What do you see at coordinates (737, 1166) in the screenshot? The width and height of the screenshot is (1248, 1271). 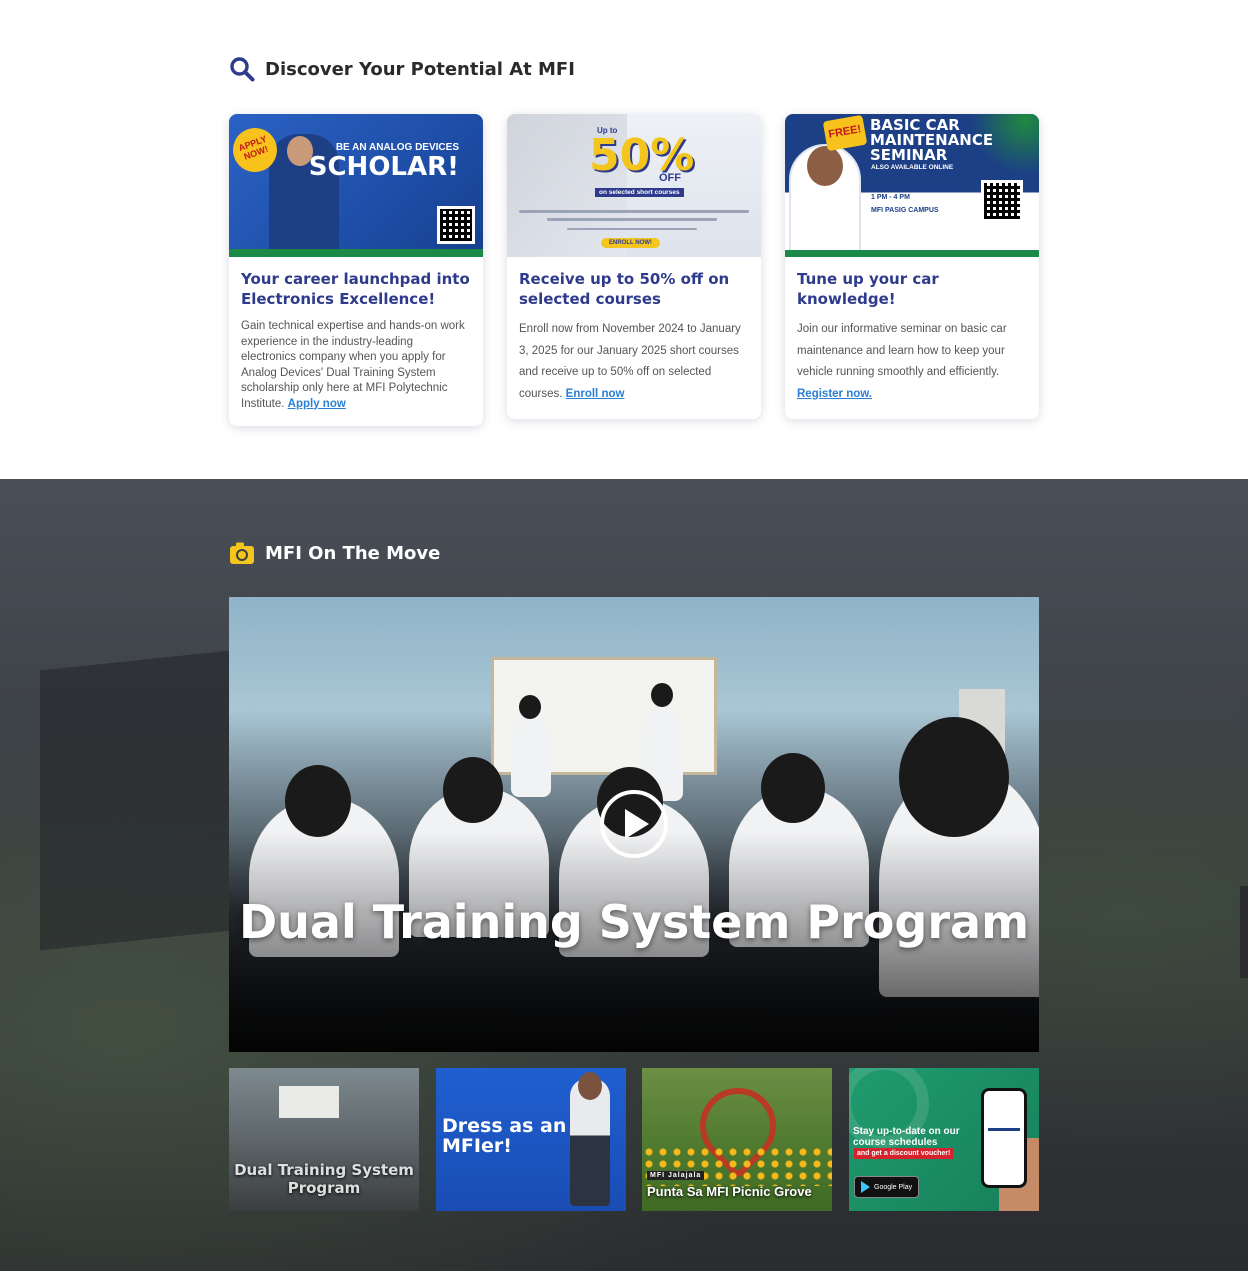 I see `sunflowers` at bounding box center [737, 1166].